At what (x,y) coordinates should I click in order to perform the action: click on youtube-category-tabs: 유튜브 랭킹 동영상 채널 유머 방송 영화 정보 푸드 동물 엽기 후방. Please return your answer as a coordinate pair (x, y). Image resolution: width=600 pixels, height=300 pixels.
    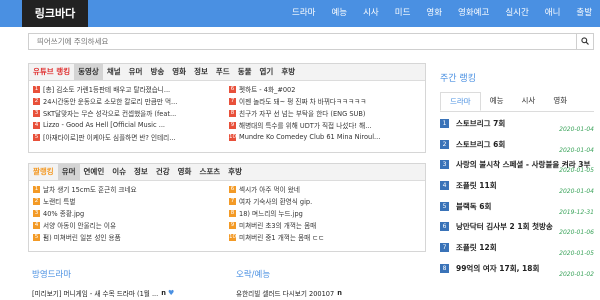
    Looking at the image, I should click on (227, 72).